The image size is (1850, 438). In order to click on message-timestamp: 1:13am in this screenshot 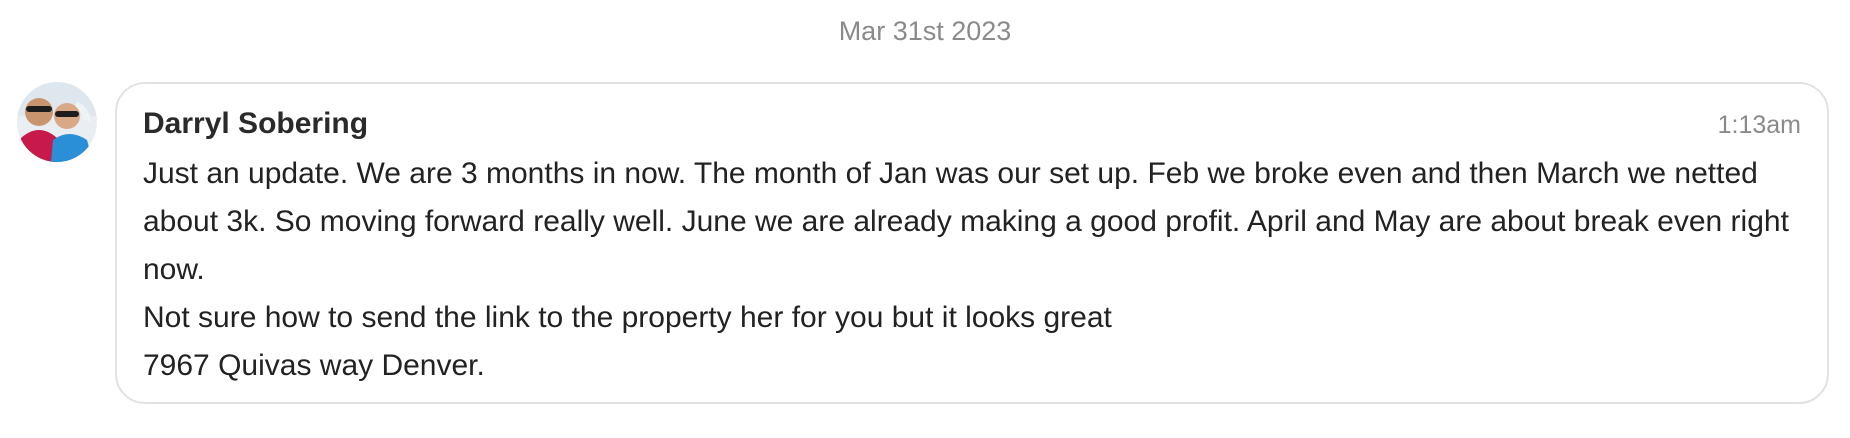, I will do `click(1759, 125)`.